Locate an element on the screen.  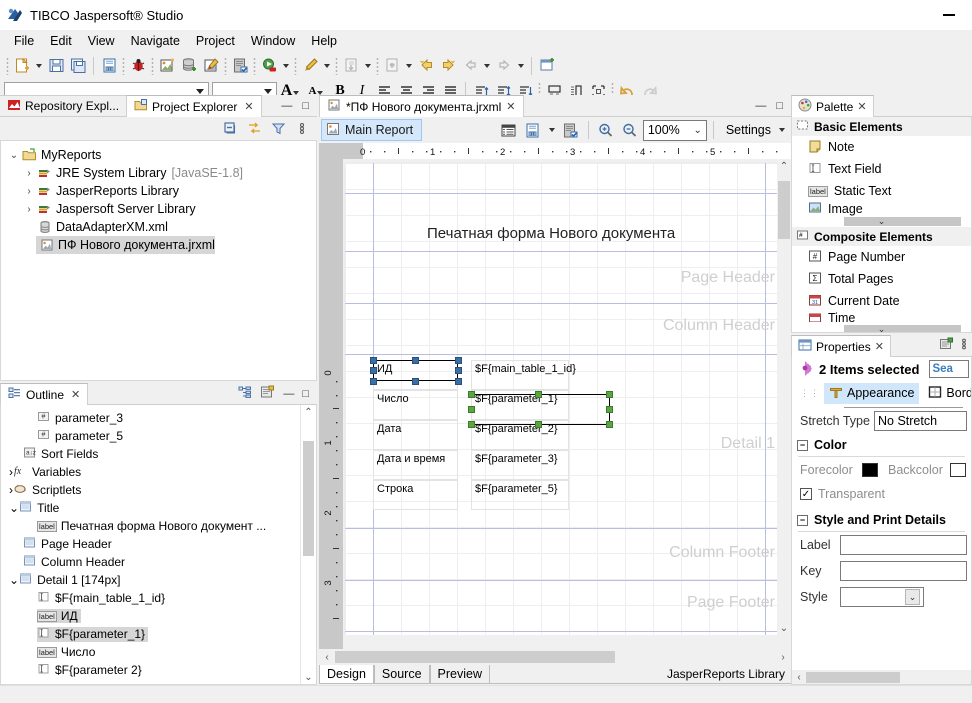
menu-help: Help is located at coordinates (324, 41).